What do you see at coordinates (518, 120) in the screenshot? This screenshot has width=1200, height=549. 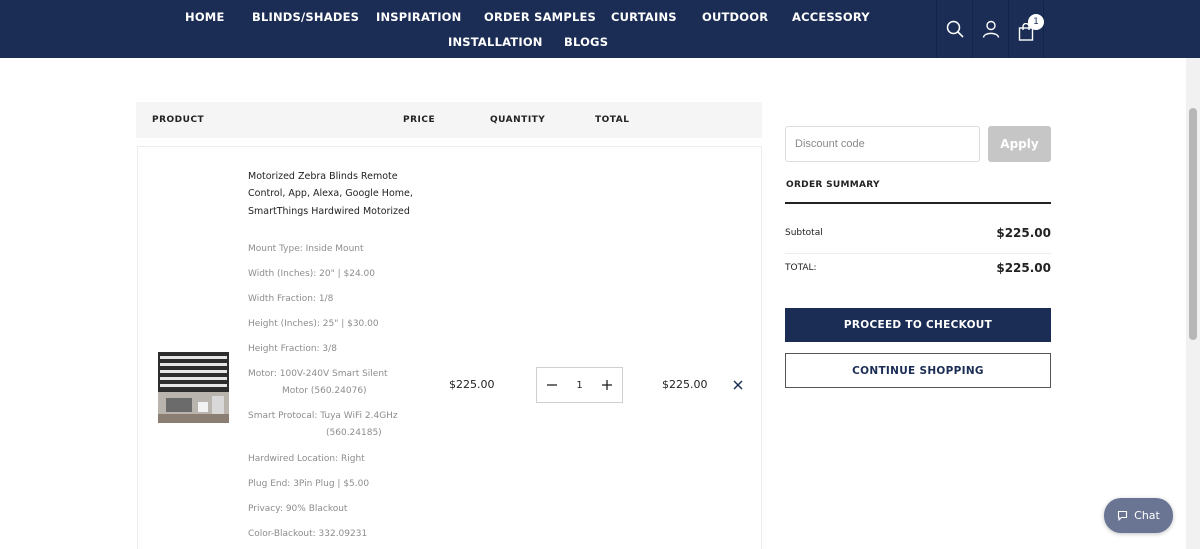 I see `header-quantity: QUANTITY` at bounding box center [518, 120].